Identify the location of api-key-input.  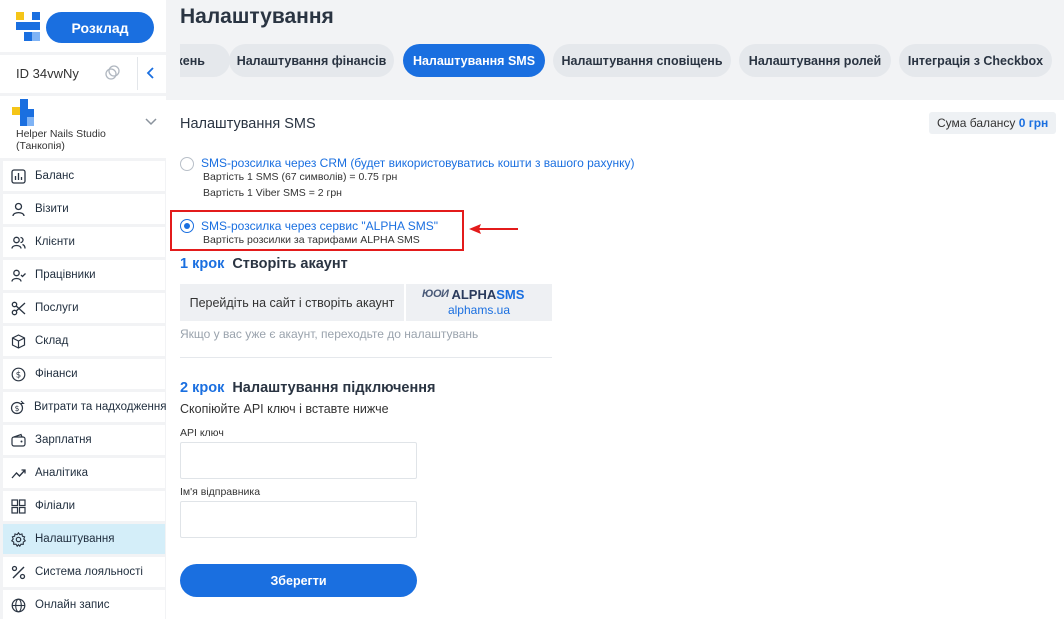
(298, 460).